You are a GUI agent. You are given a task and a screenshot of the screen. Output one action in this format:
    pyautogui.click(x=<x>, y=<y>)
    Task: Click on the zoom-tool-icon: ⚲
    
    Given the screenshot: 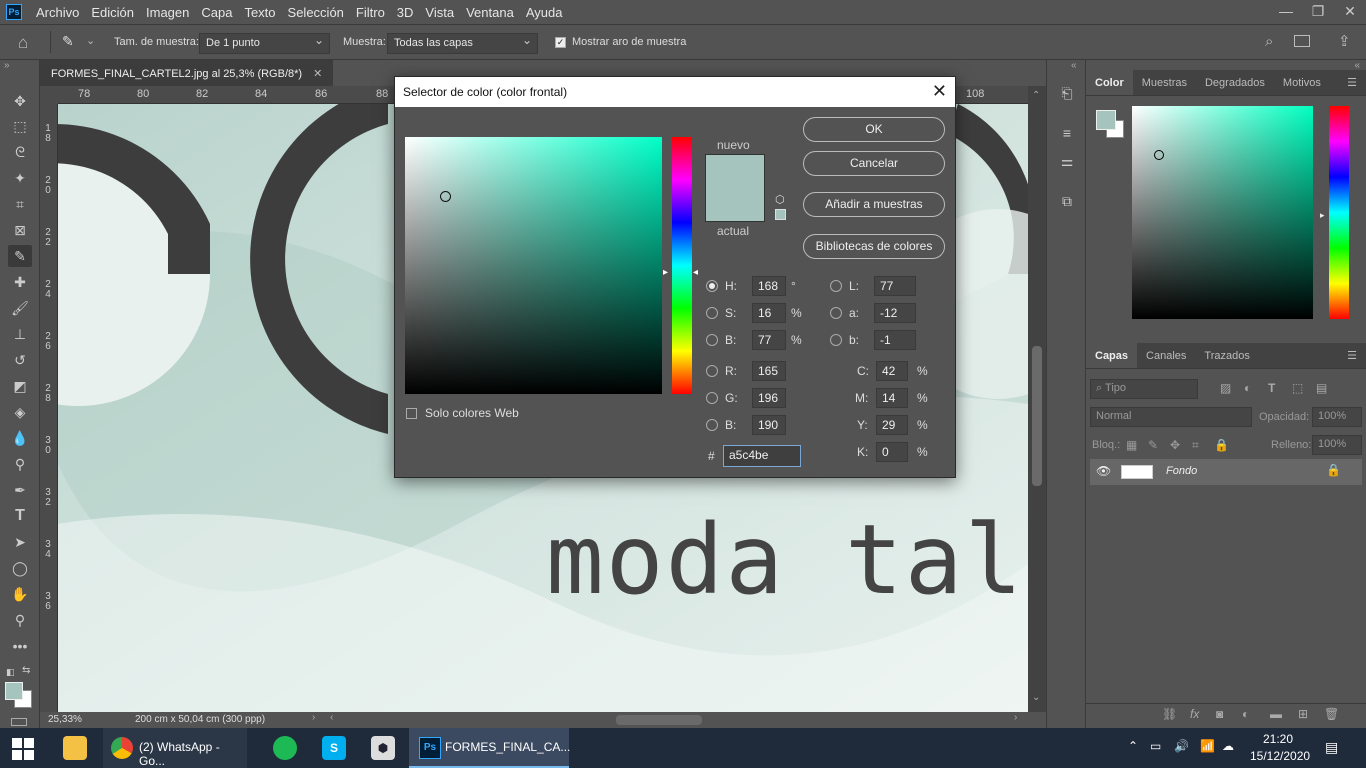 What is the action you would take?
    pyautogui.click(x=20, y=620)
    